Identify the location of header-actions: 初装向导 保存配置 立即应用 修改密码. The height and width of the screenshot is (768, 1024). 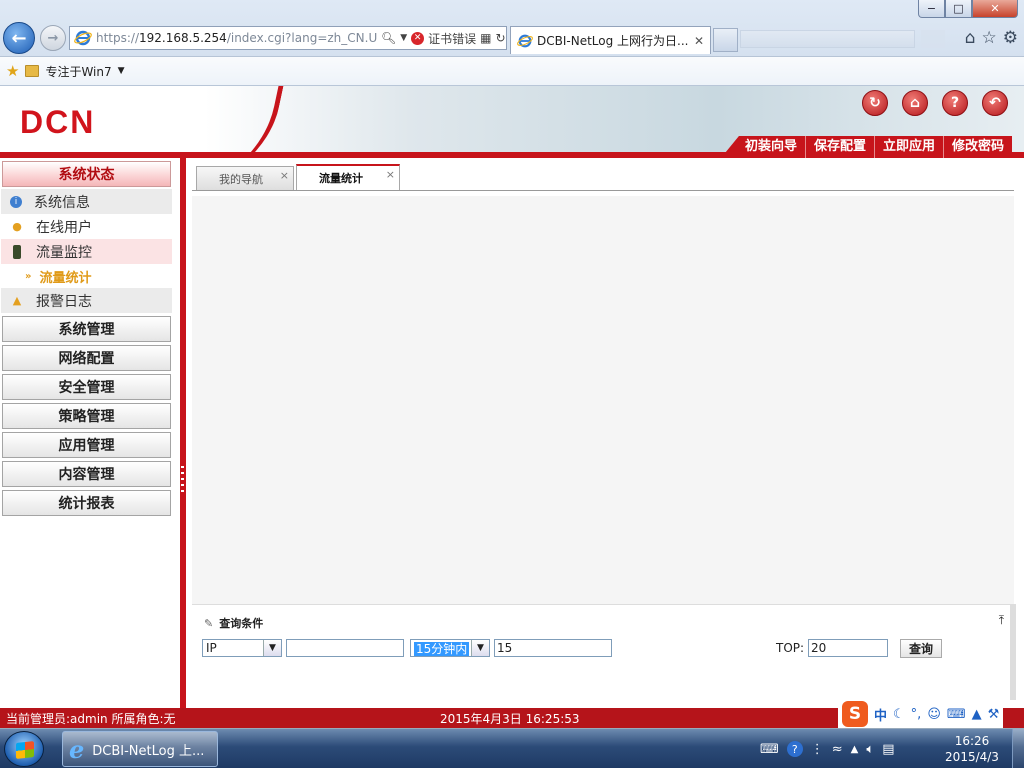
(866, 147).